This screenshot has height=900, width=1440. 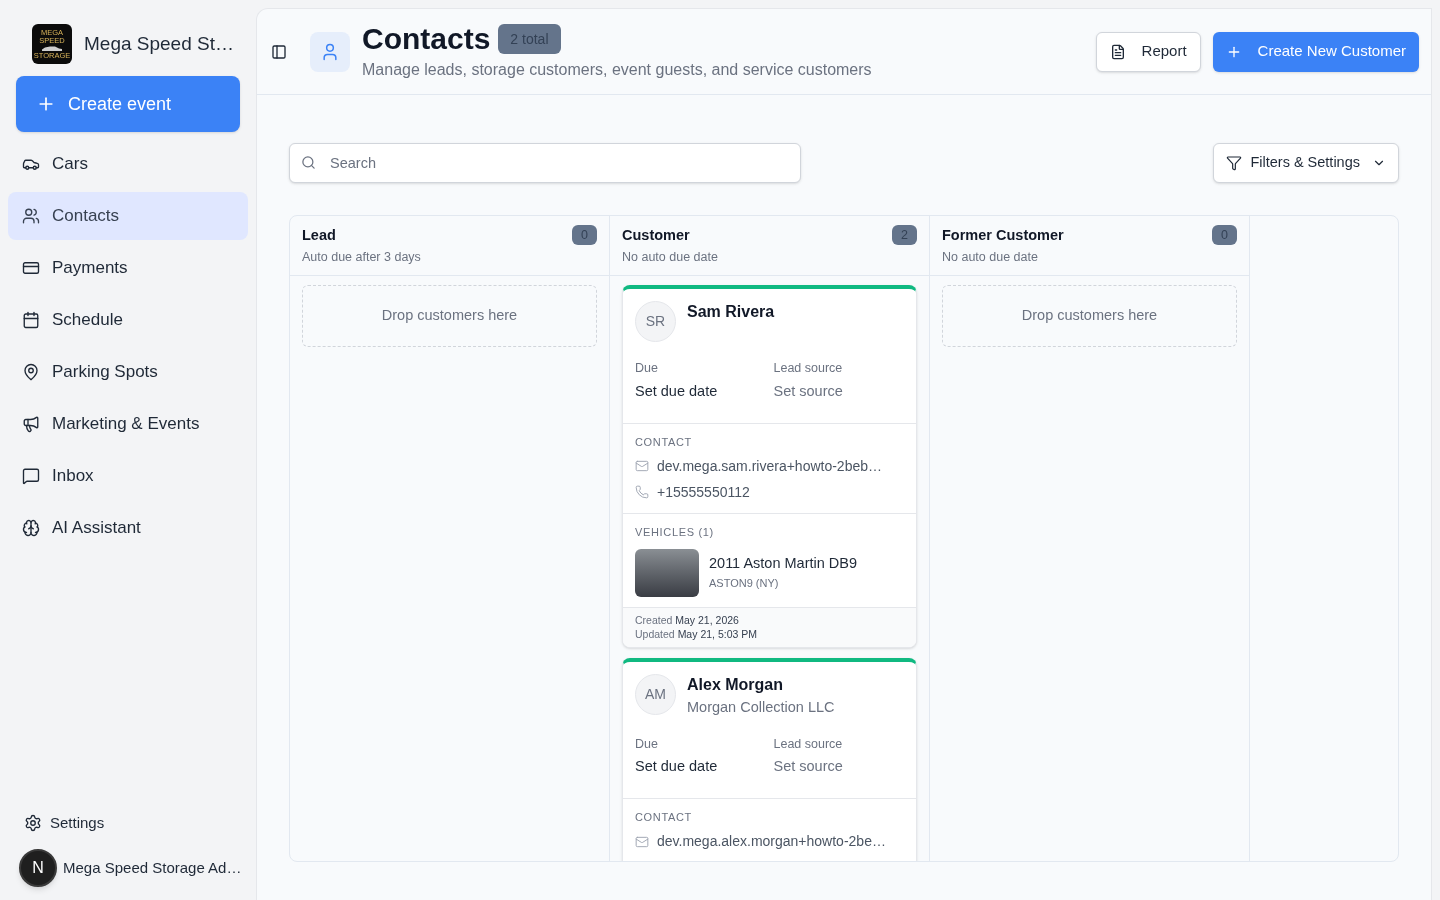 I want to click on sidebar-item: Inbox, so click(x=128, y=476).